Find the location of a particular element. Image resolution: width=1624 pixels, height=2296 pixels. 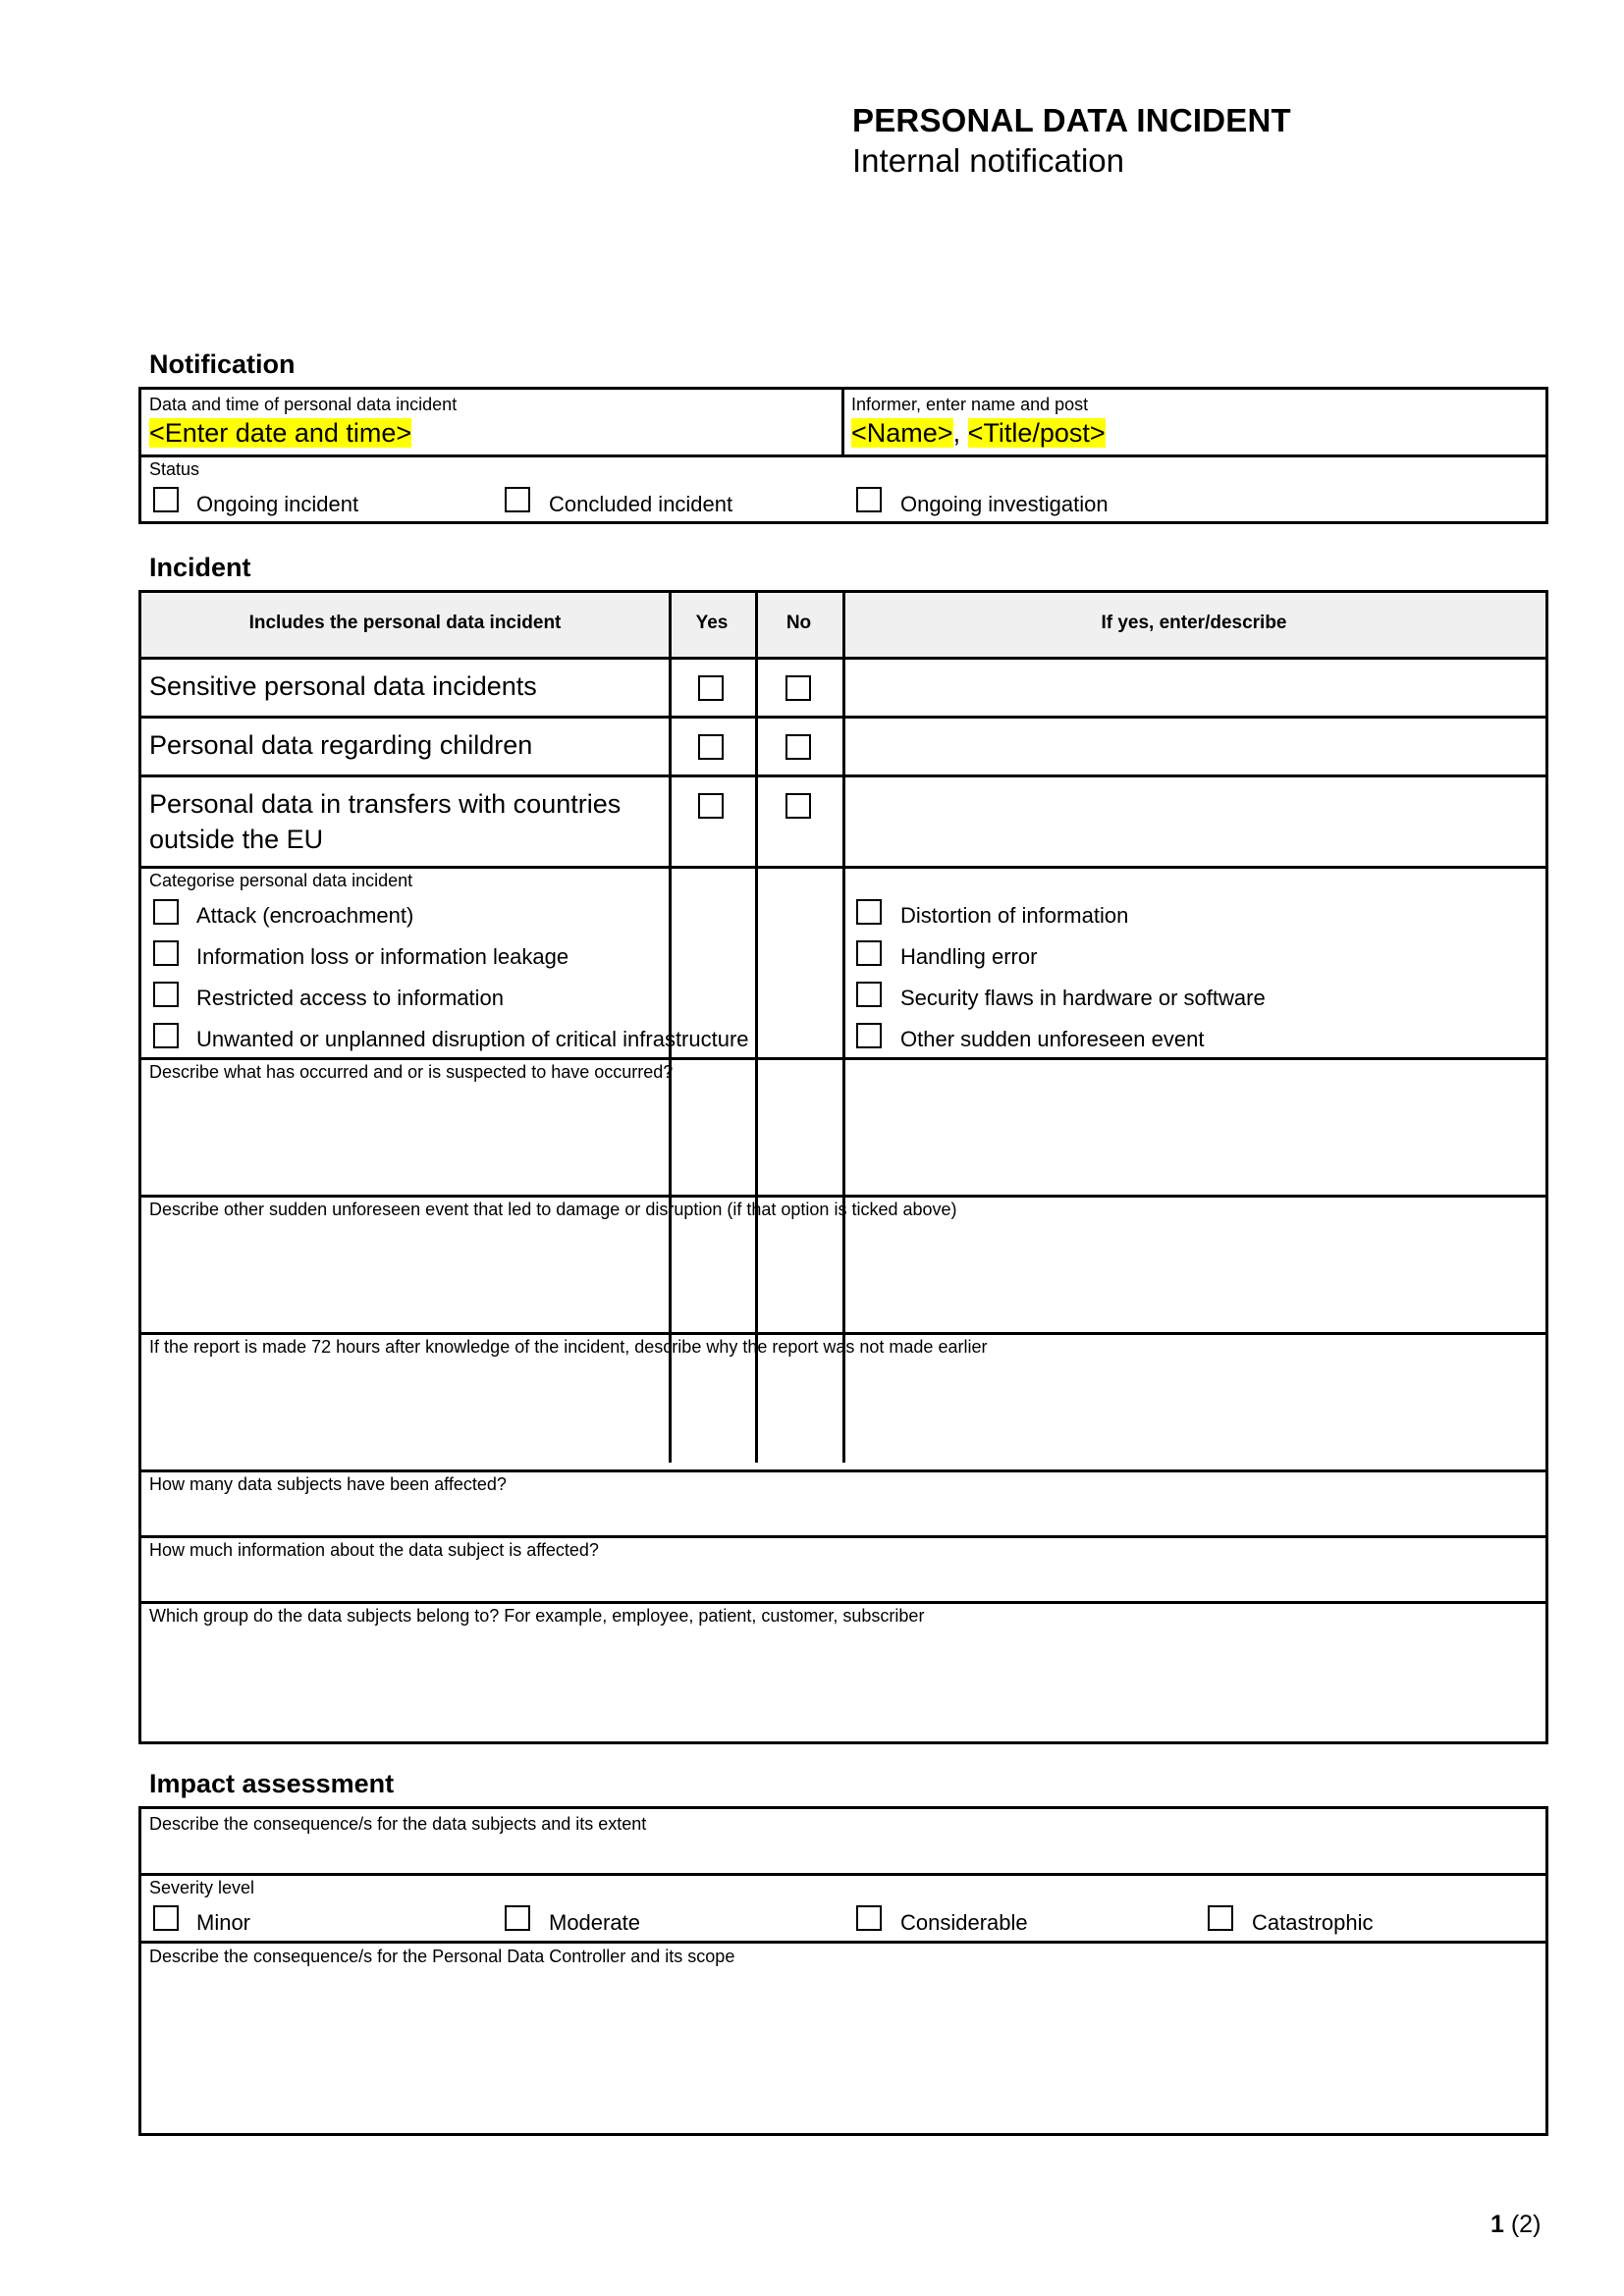

informer-field: <Name>, <Title/post> is located at coordinates (978, 434).